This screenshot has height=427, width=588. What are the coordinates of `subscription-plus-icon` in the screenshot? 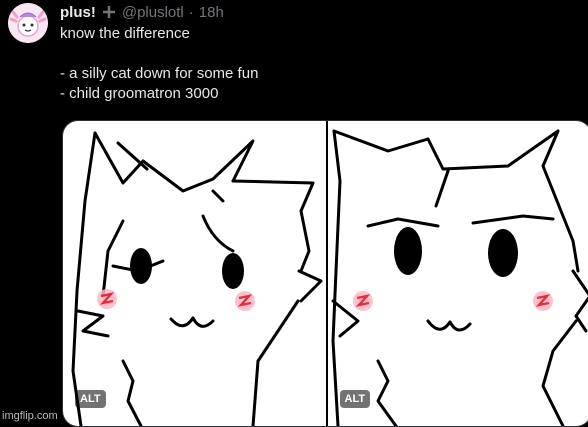 It's located at (109, 12).